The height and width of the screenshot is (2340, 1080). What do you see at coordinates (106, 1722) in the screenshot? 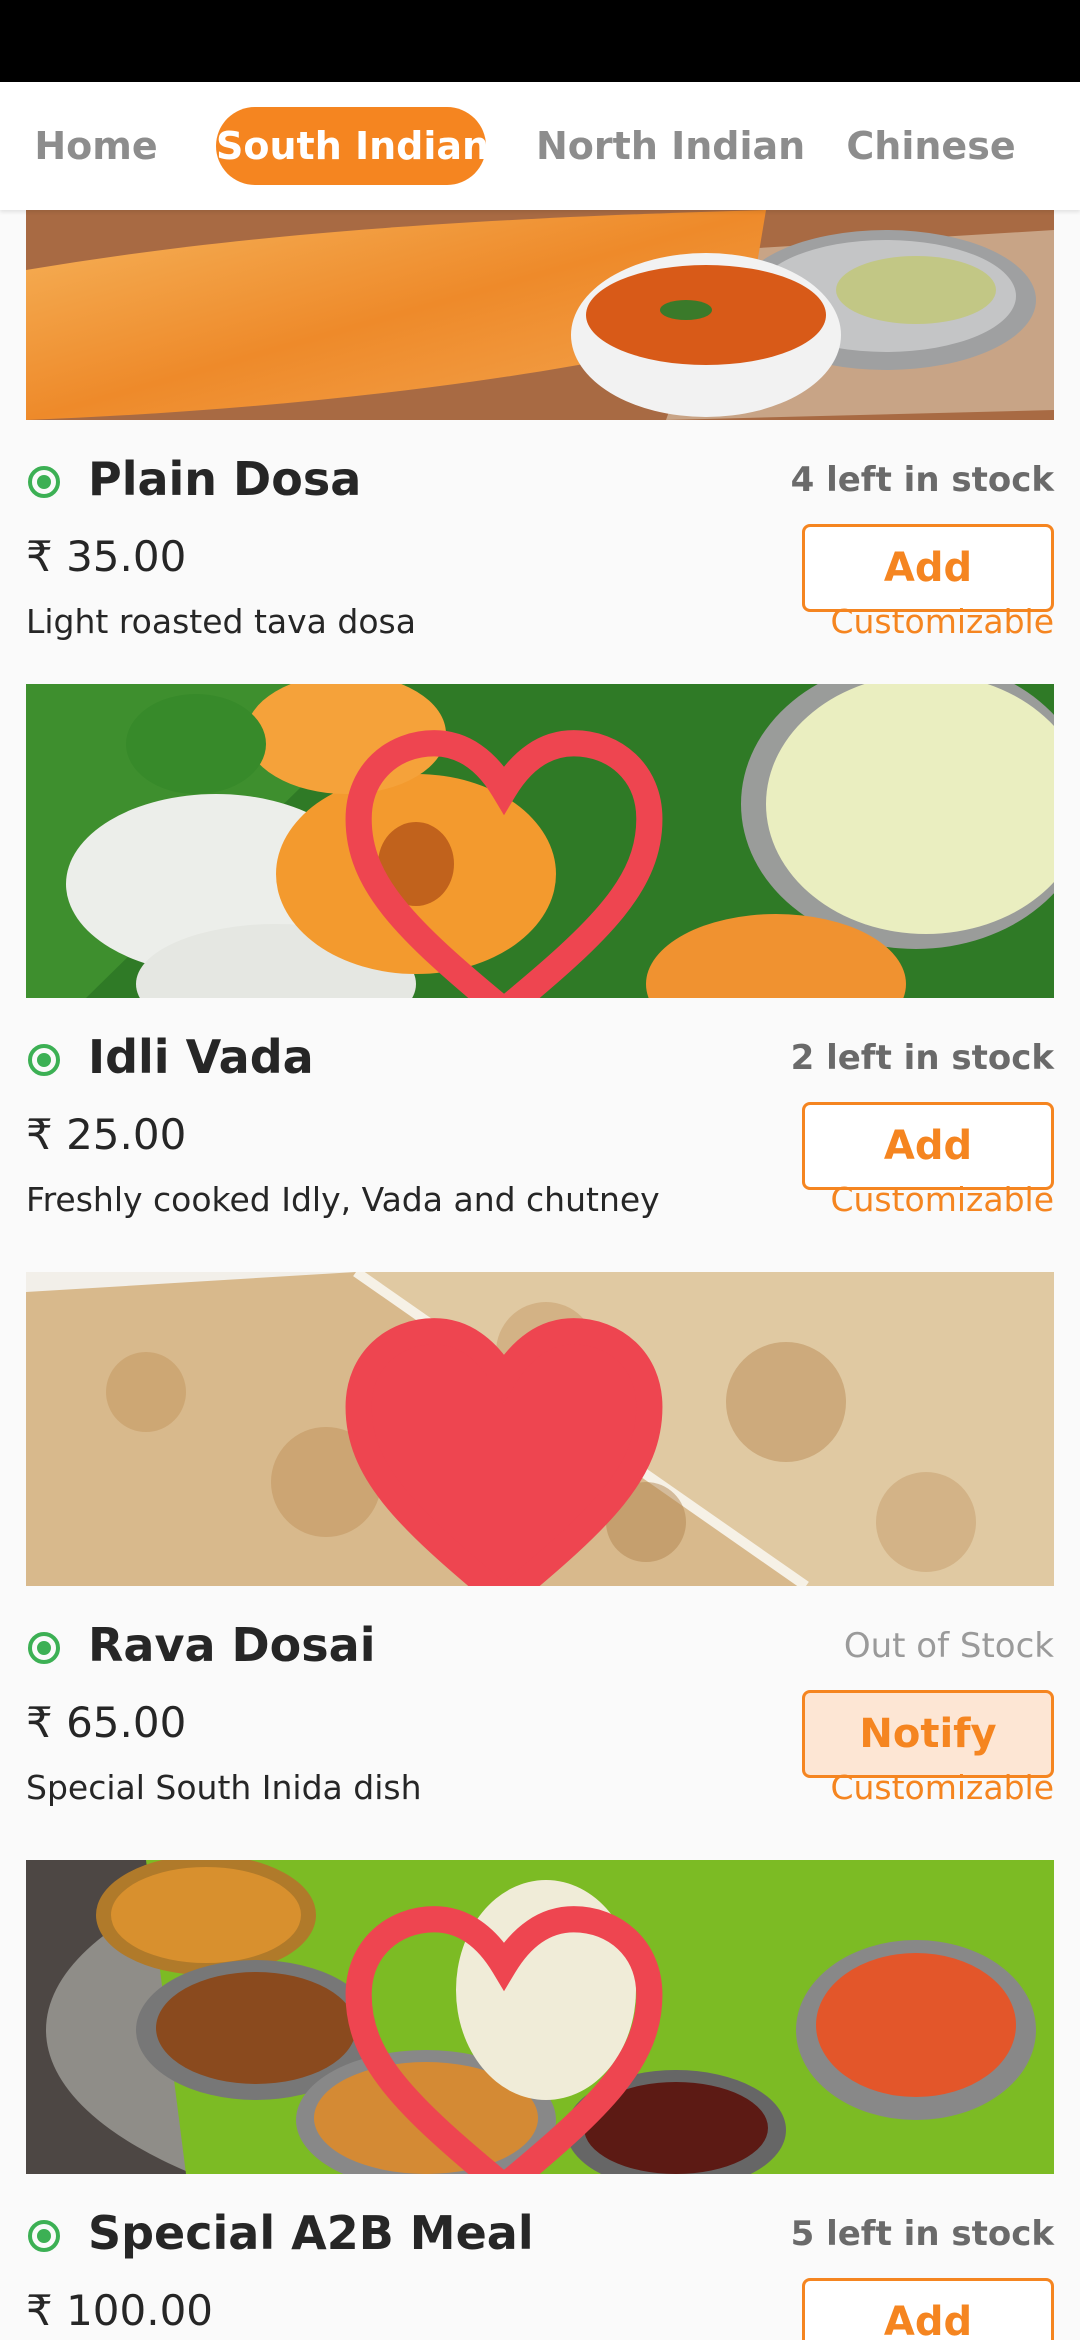
I see `item-price: ₹ 65.00` at bounding box center [106, 1722].